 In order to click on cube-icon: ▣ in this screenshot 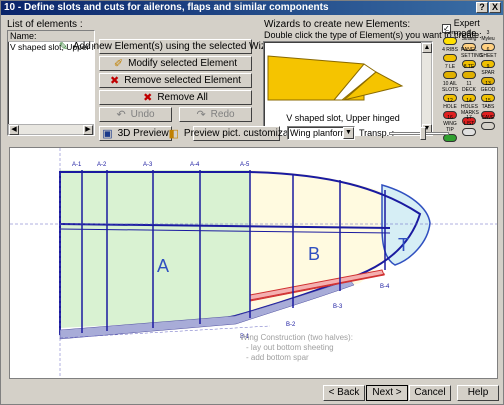, I will do `click(107, 134)`.